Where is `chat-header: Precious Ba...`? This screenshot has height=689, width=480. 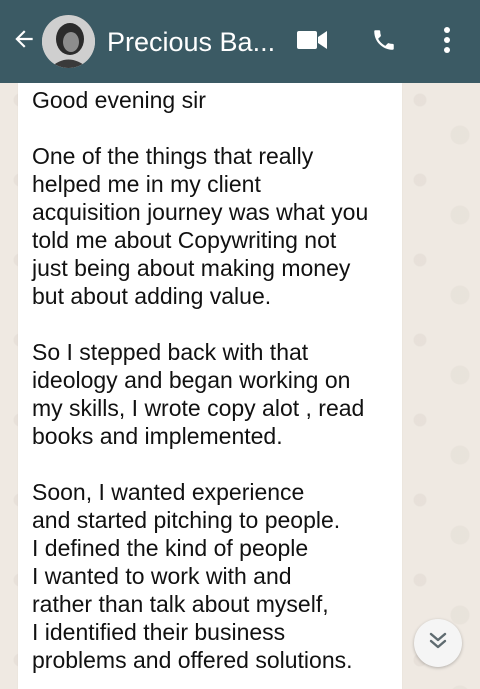
chat-header: Precious Ba... is located at coordinates (240, 41).